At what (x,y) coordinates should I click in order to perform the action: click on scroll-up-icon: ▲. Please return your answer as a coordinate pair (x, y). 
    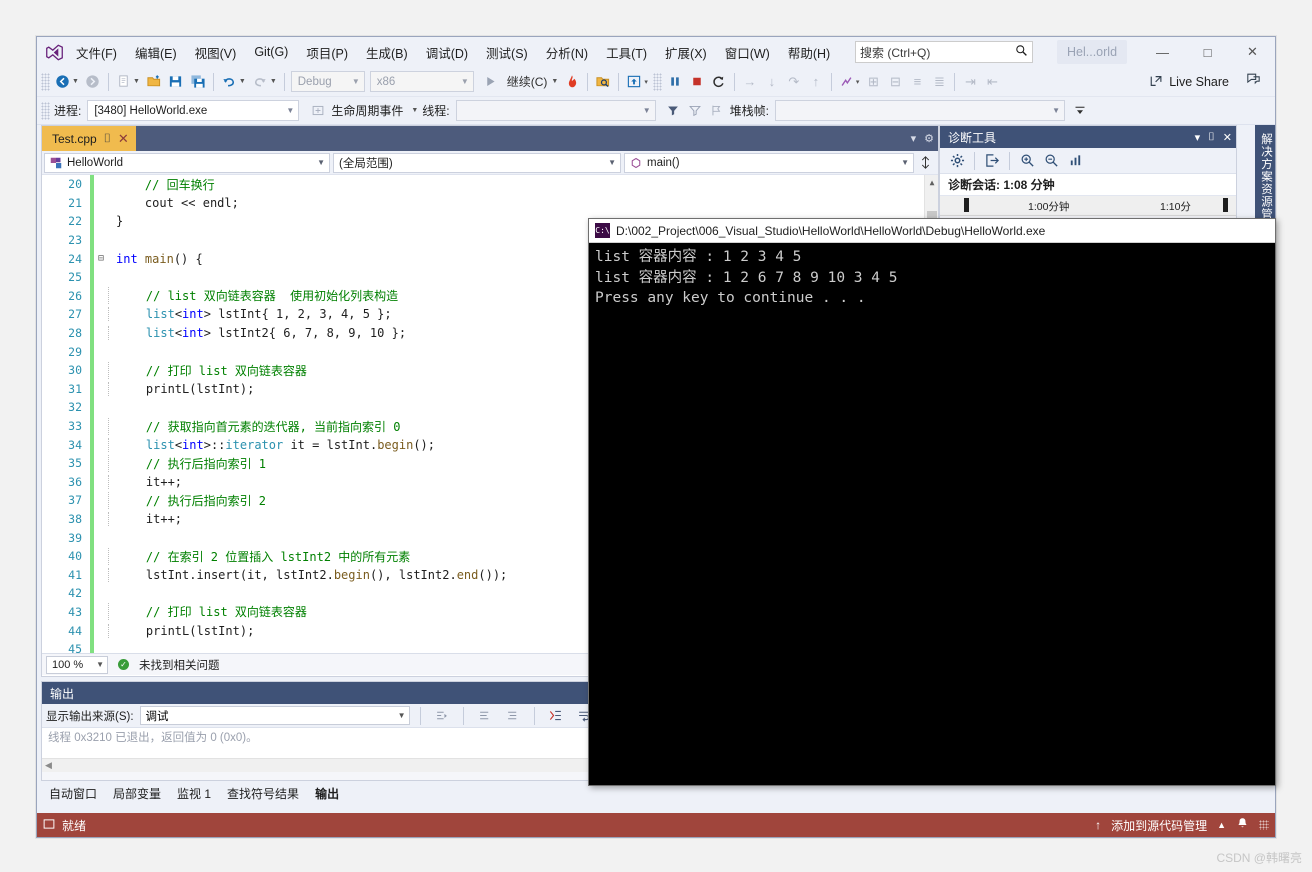
    Looking at the image, I should click on (931, 182).